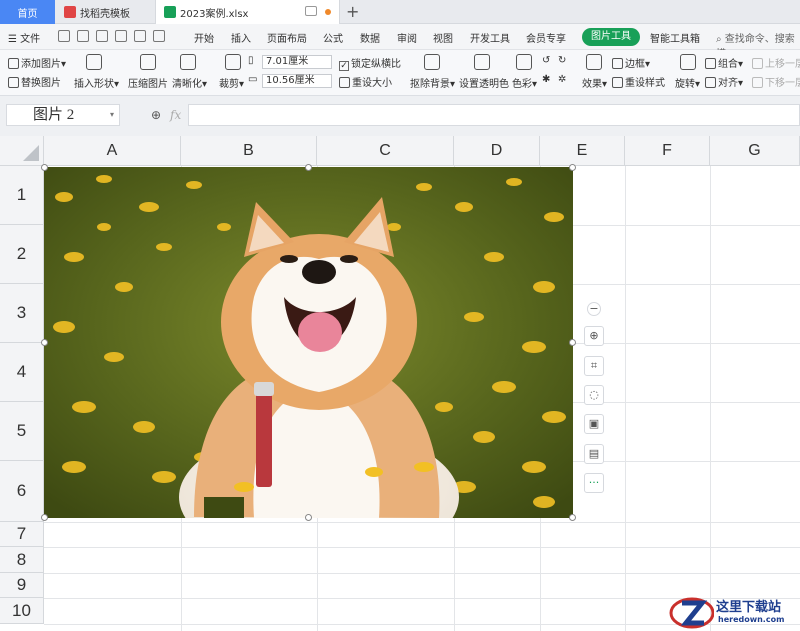 The image size is (800, 631). I want to click on menu-page-layout: 页面布局, so click(287, 37).